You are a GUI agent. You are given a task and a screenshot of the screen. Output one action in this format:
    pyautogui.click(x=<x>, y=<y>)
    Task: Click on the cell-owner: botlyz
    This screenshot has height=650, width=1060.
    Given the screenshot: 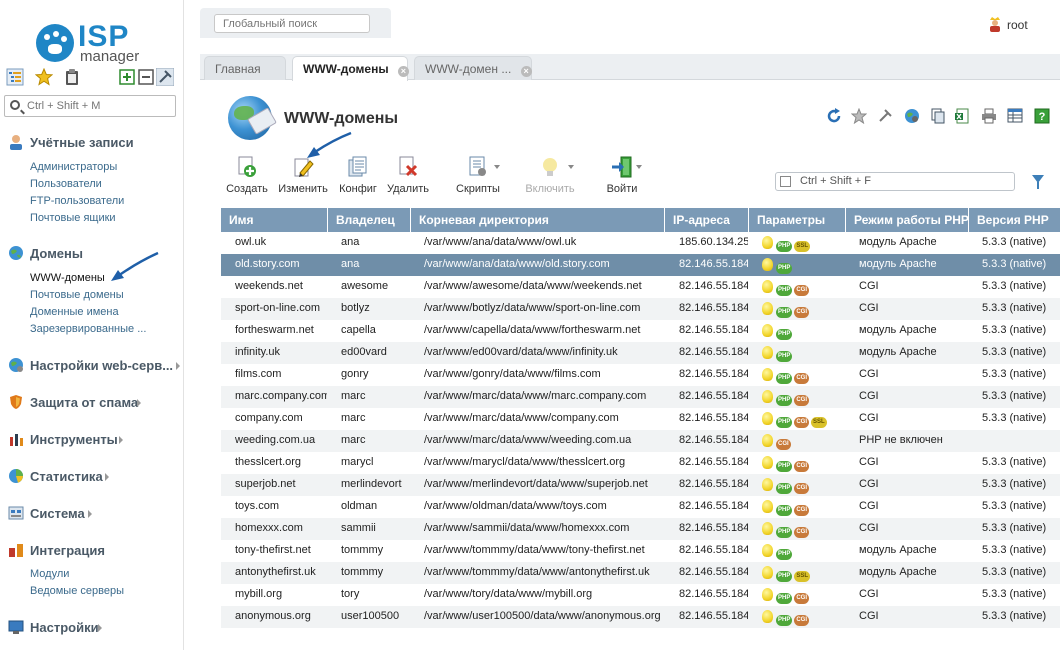 What is the action you would take?
    pyautogui.click(x=355, y=308)
    